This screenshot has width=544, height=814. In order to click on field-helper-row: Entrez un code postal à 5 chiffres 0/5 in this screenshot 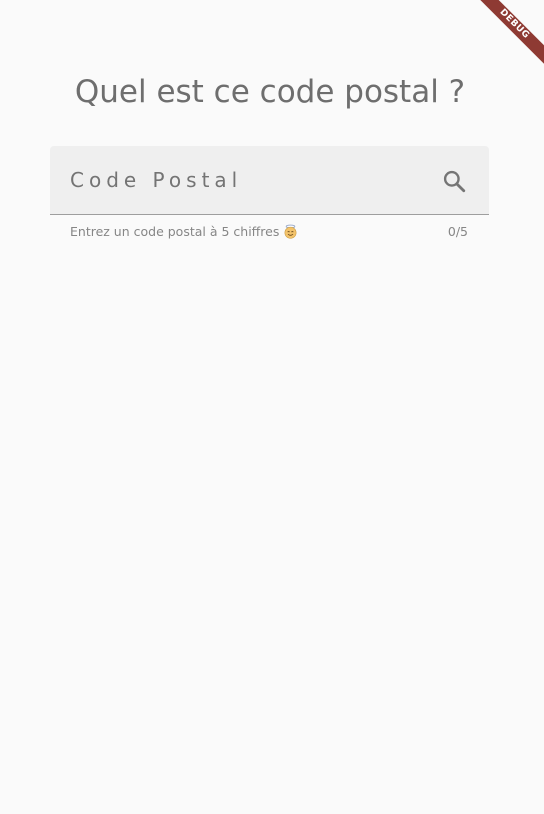, I will do `click(269, 231)`.